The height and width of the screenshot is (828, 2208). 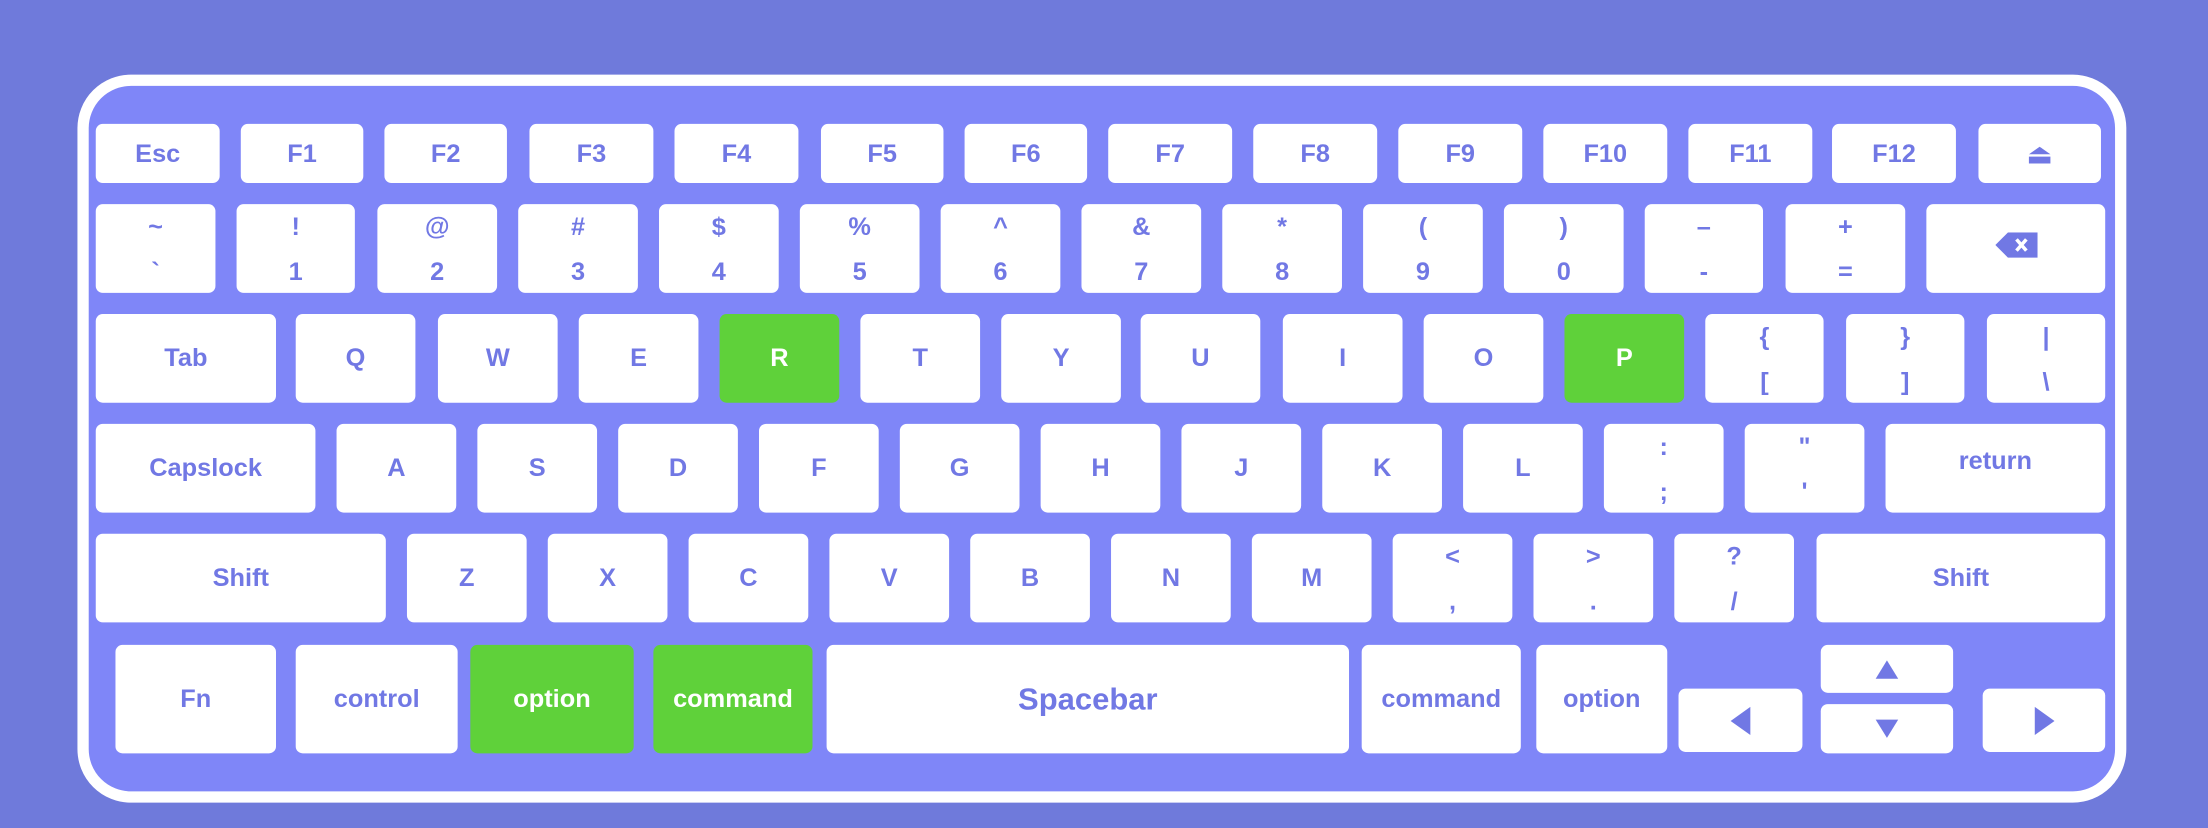 What do you see at coordinates (1804, 490) in the screenshot?
I see `key-bottom-label: '` at bounding box center [1804, 490].